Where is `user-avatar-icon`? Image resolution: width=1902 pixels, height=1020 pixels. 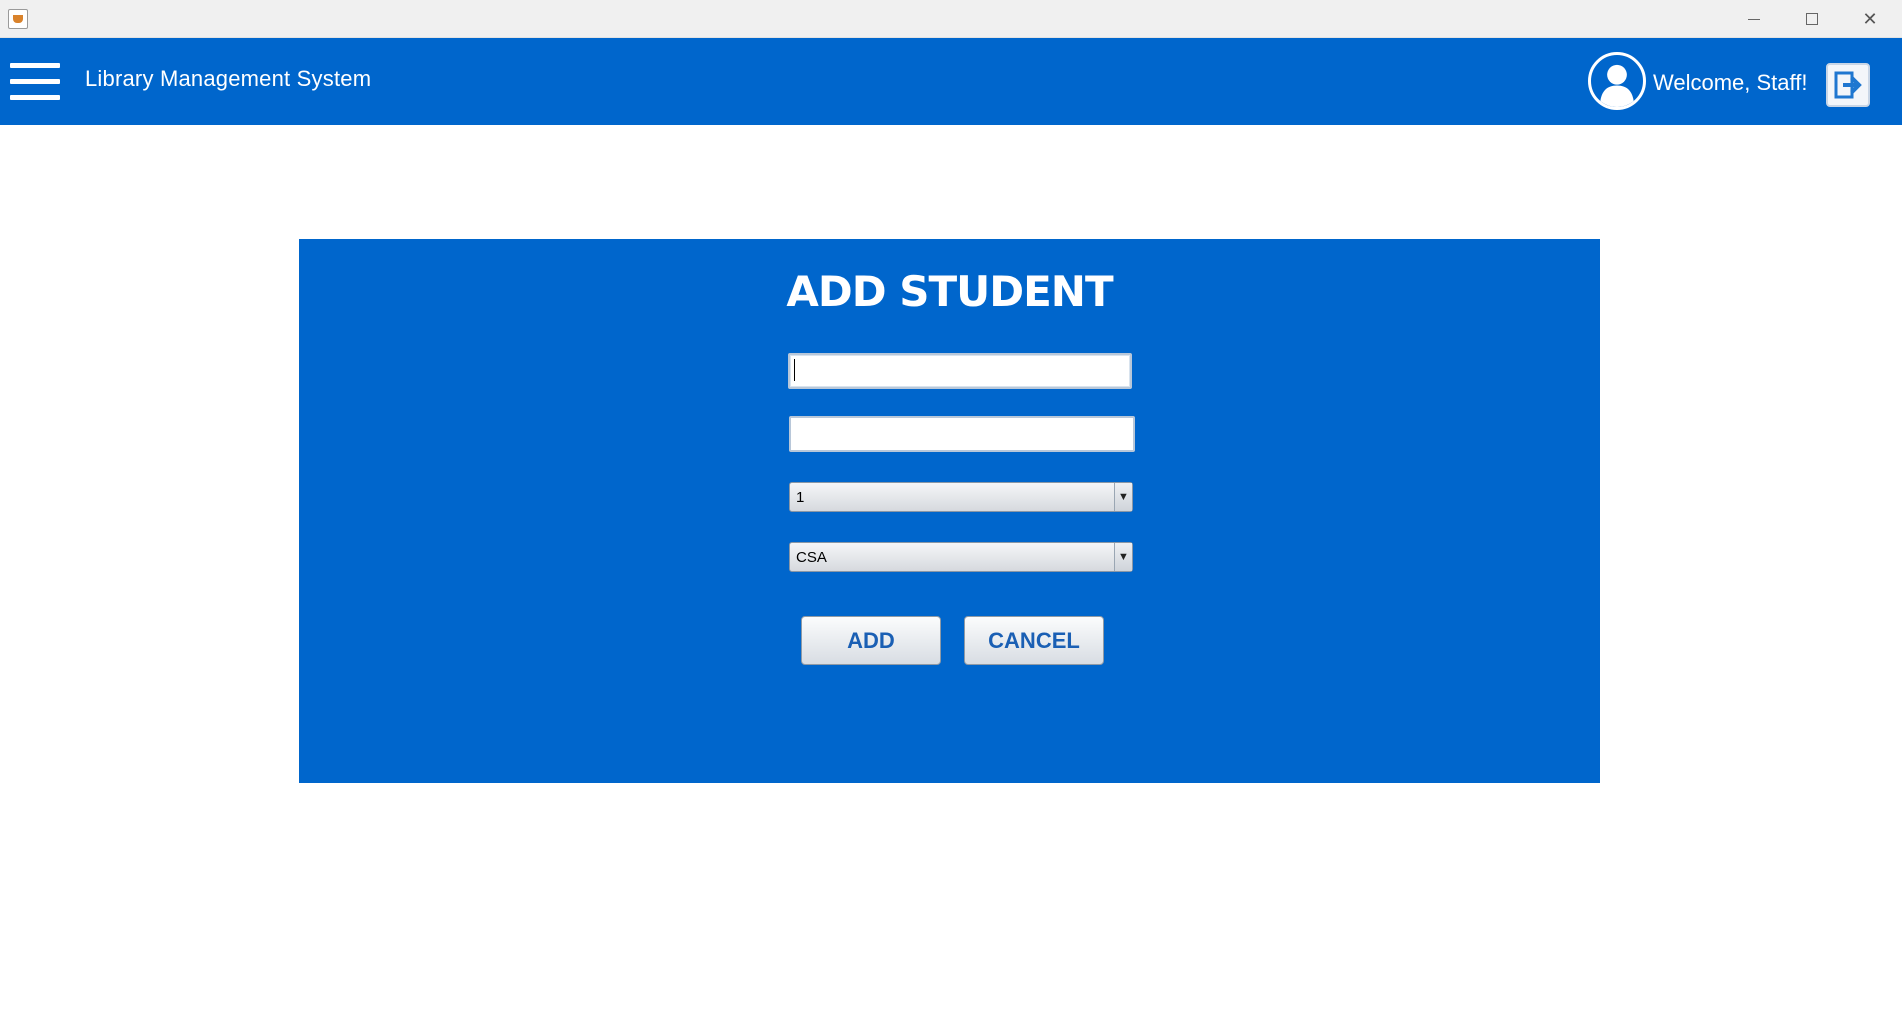 user-avatar-icon is located at coordinates (1617, 81).